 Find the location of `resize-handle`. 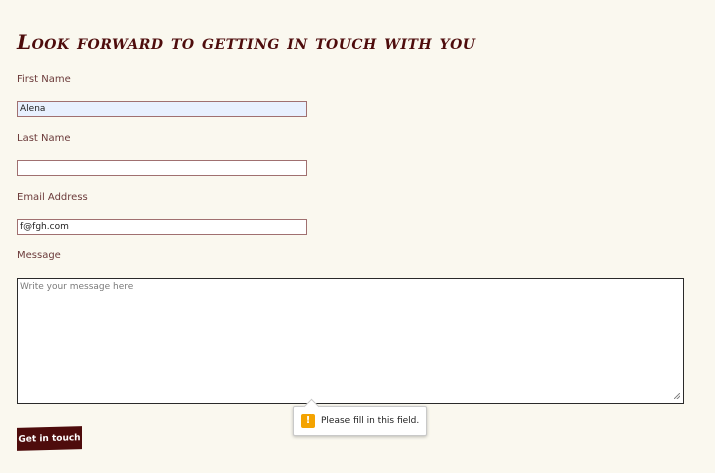

resize-handle is located at coordinates (677, 396).